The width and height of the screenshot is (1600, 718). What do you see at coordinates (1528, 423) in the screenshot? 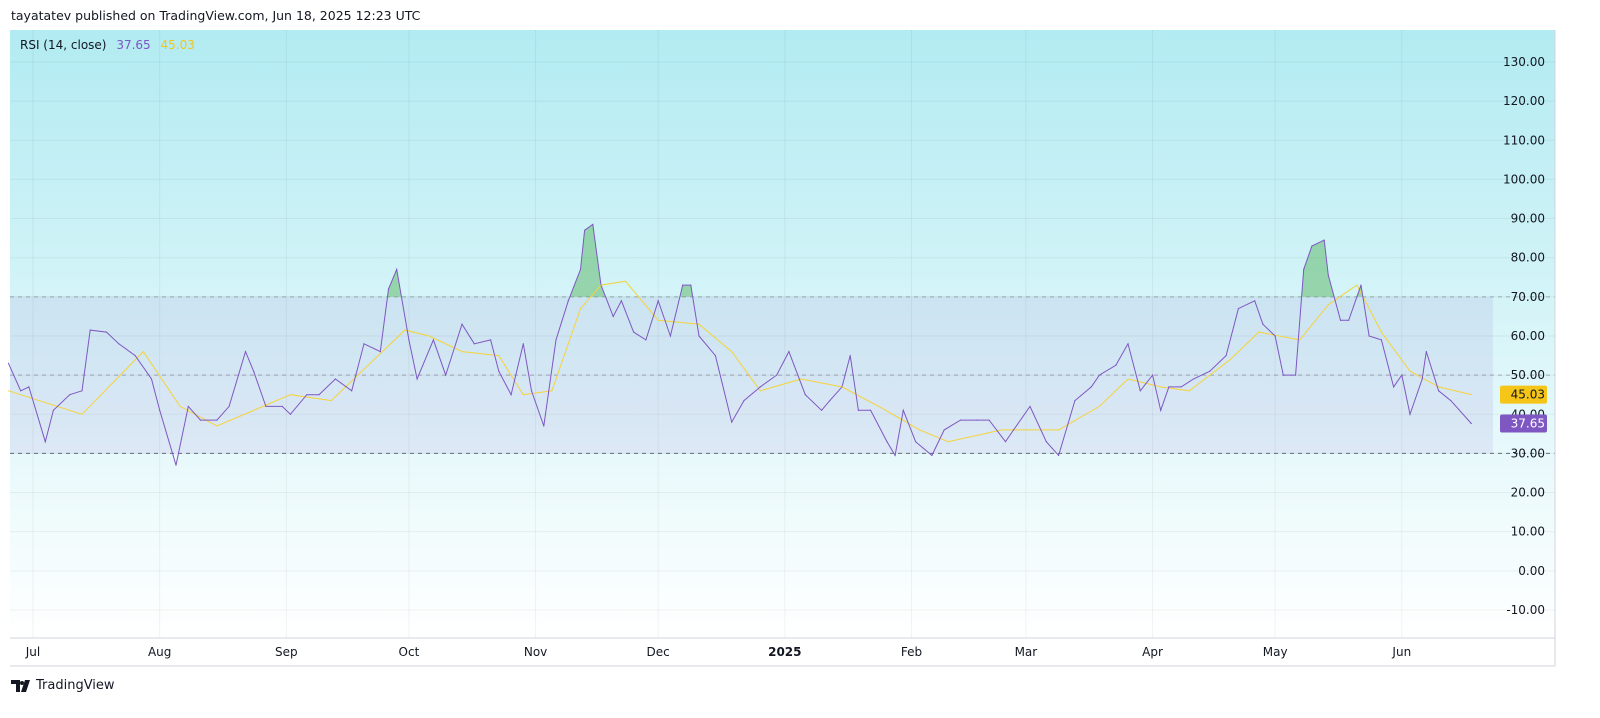
I see `rsi-last-value-label: 37.65` at bounding box center [1528, 423].